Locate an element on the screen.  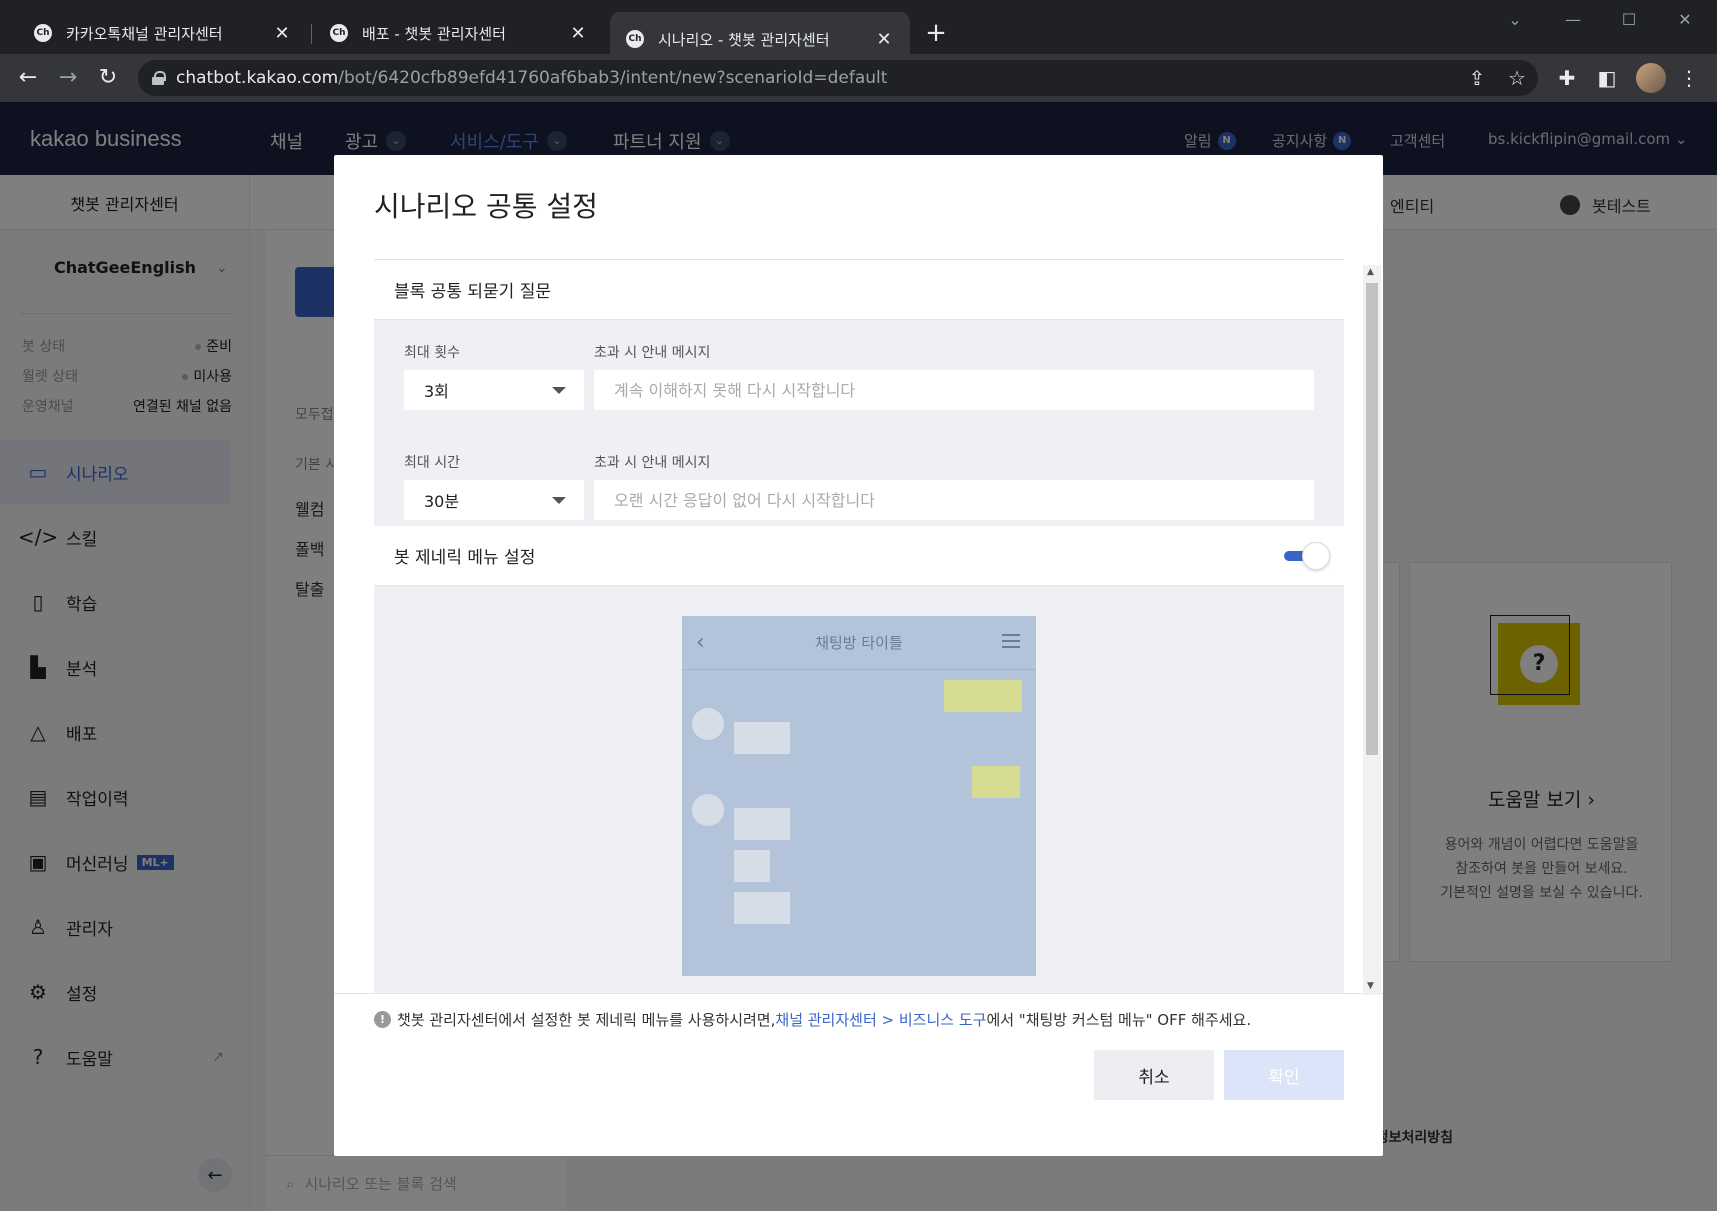
phone-header: ‹ 채팅방 타이틀 is located at coordinates (859, 643).